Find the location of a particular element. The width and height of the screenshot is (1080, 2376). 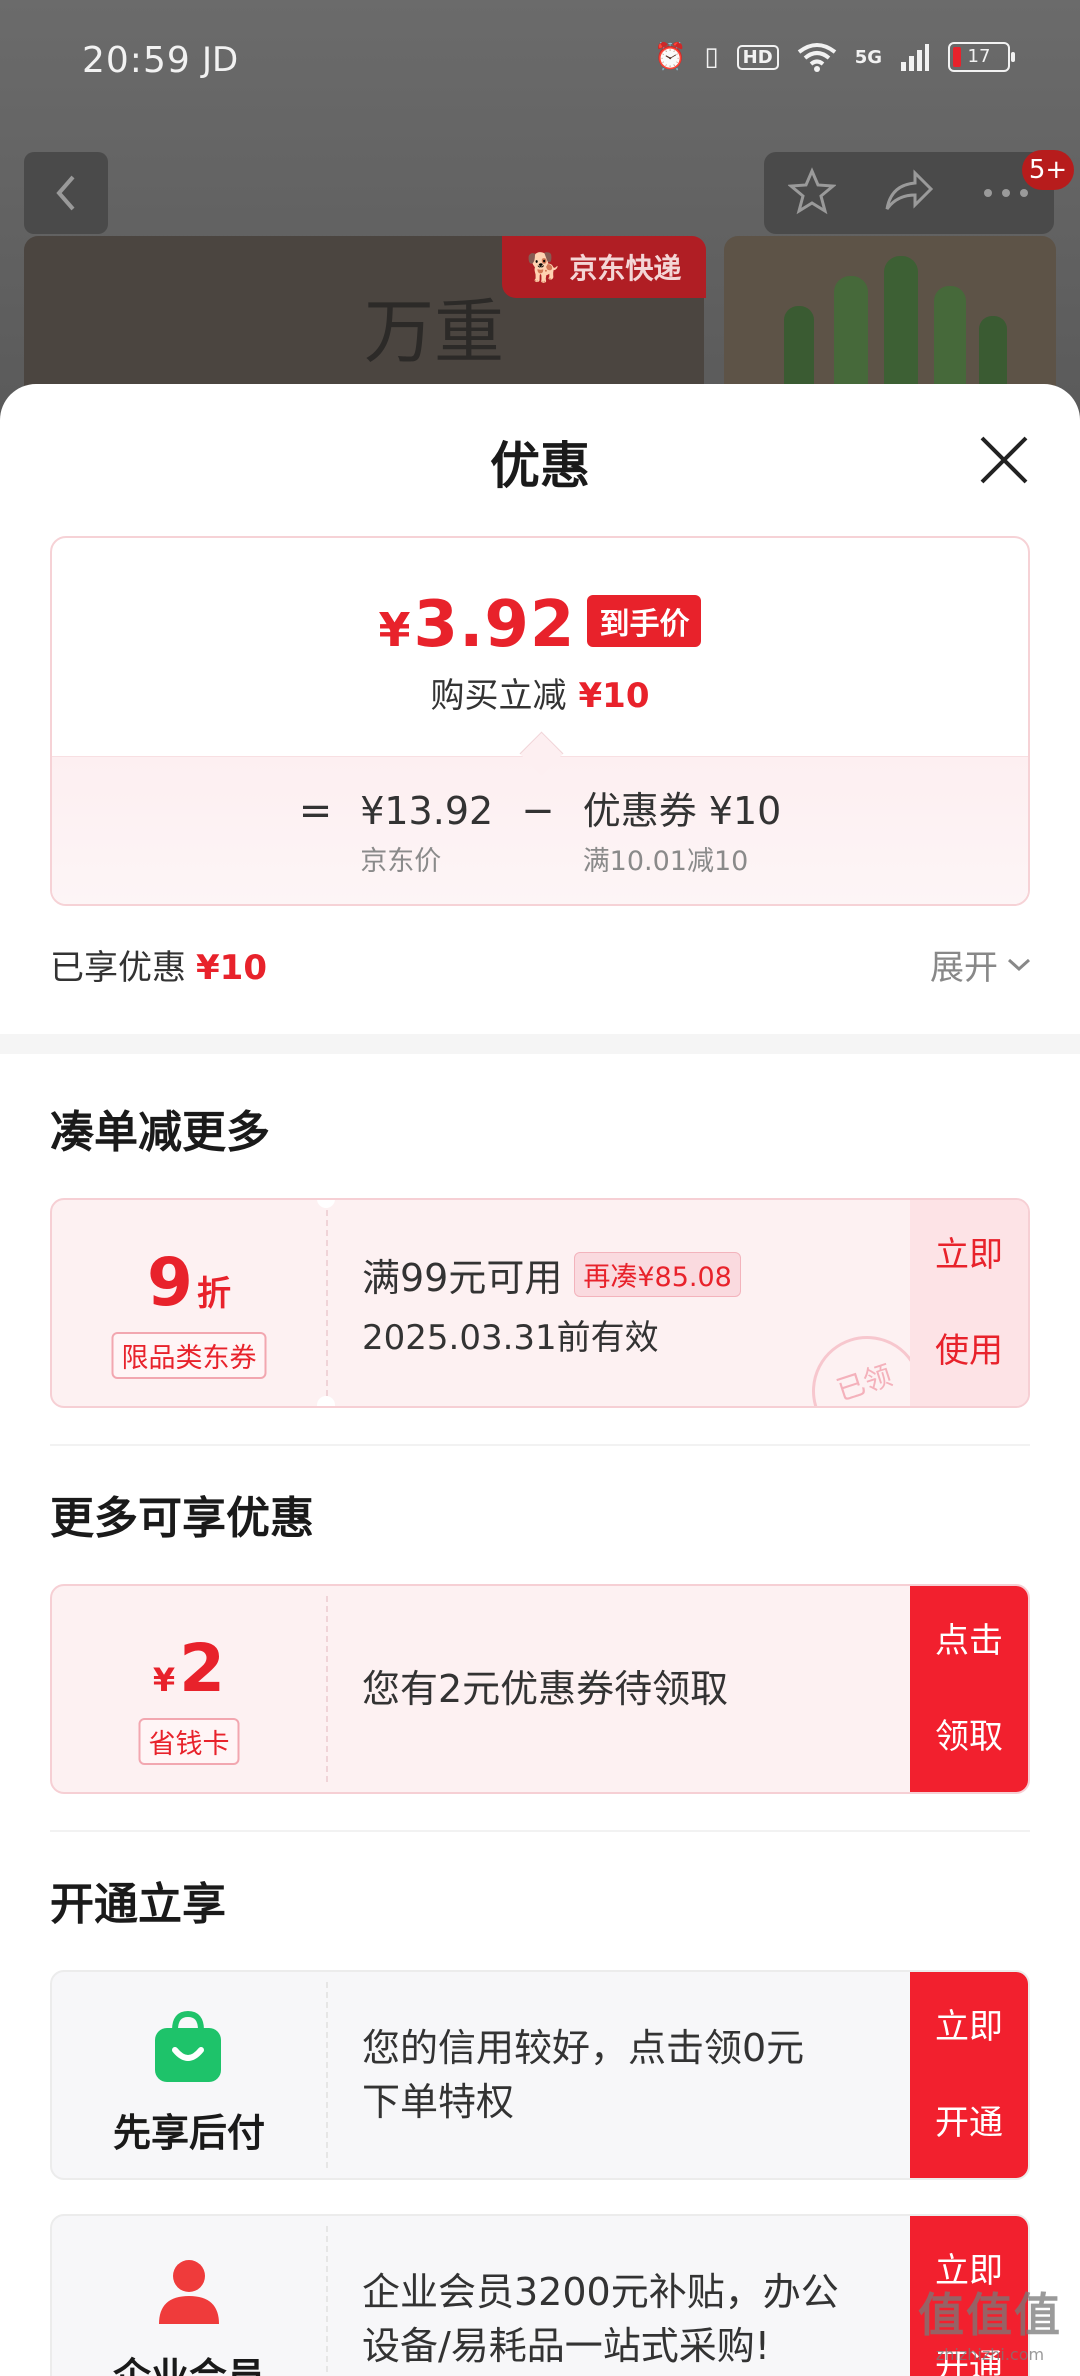

enterprise-label: 企业会员 is located at coordinates (189, 2361).